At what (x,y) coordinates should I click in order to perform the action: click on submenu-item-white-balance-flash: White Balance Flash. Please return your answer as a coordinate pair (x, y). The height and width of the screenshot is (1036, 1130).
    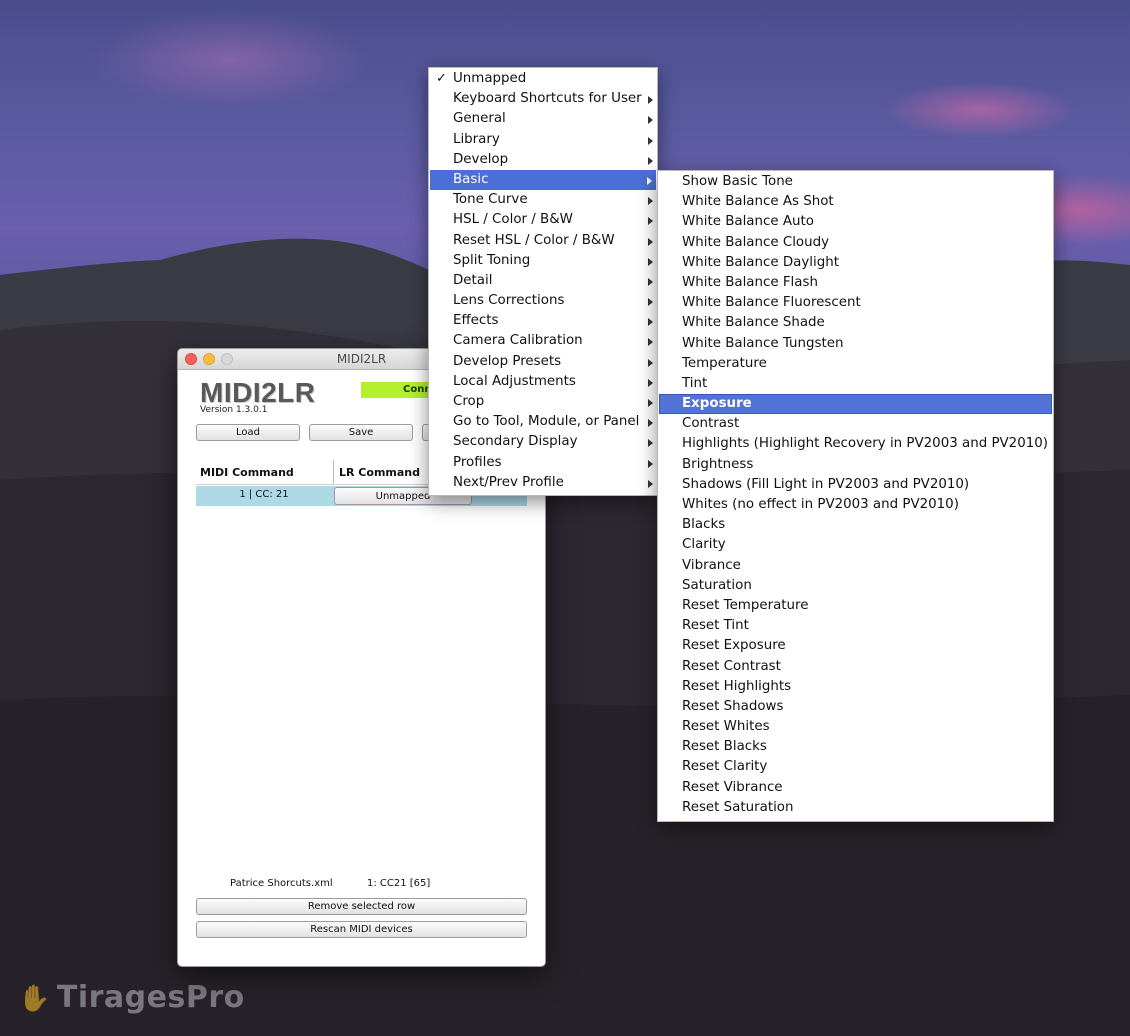
    Looking at the image, I should click on (855, 283).